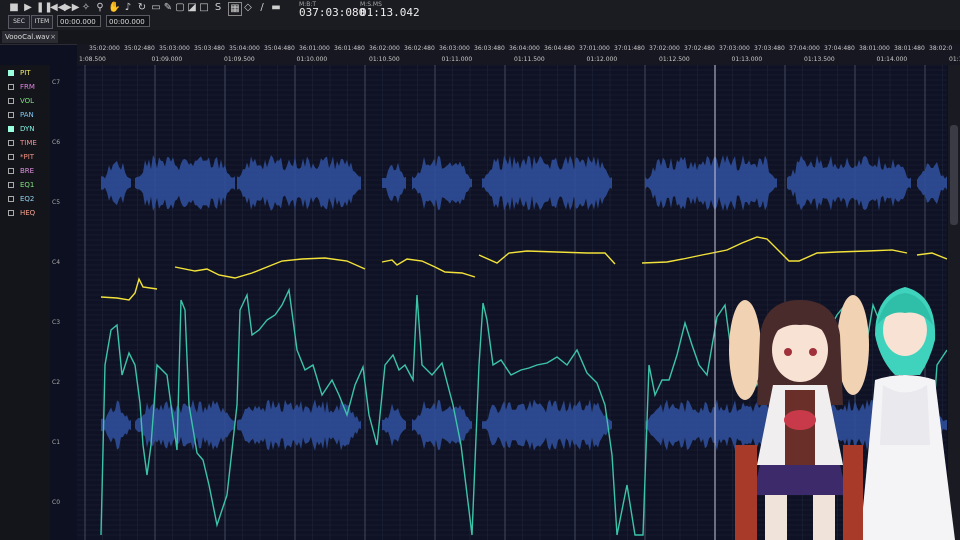  What do you see at coordinates (27, 157) in the screenshot?
I see `param-label: *PIT` at bounding box center [27, 157].